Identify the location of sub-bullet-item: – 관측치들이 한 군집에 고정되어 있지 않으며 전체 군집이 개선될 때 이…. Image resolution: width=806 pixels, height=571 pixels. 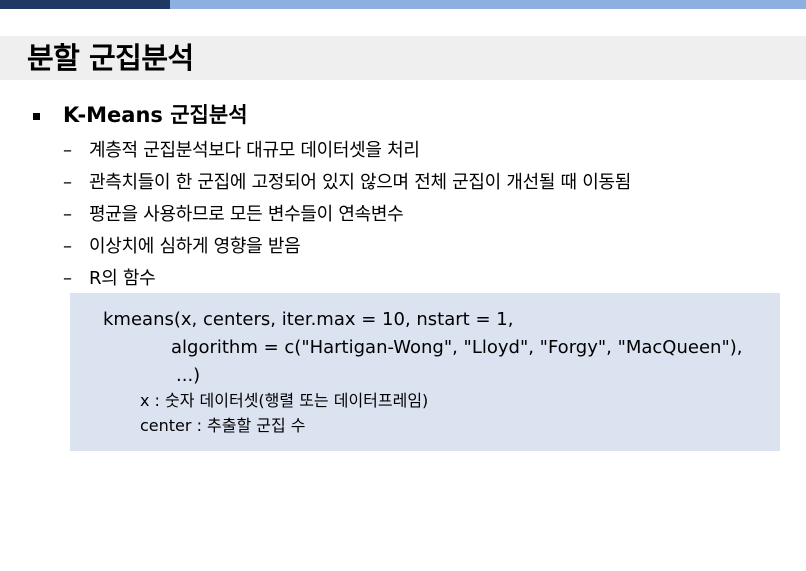
(347, 183).